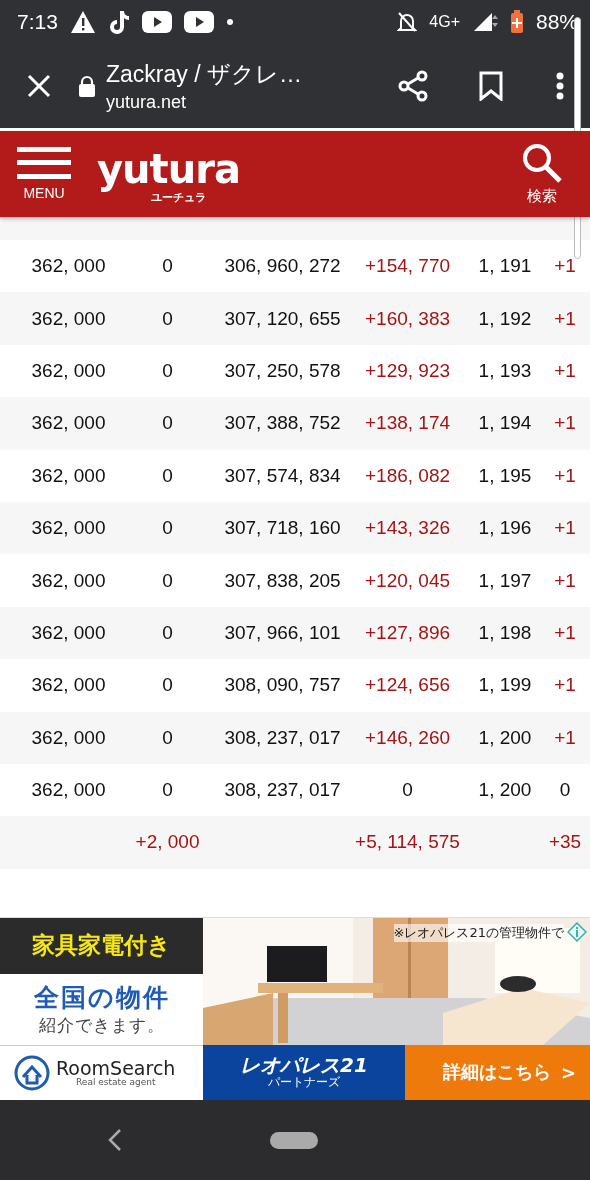 This screenshot has height=1180, width=590. What do you see at coordinates (282, 475) in the screenshot?
I see `table-cell-text: 307, 574, 834` at bounding box center [282, 475].